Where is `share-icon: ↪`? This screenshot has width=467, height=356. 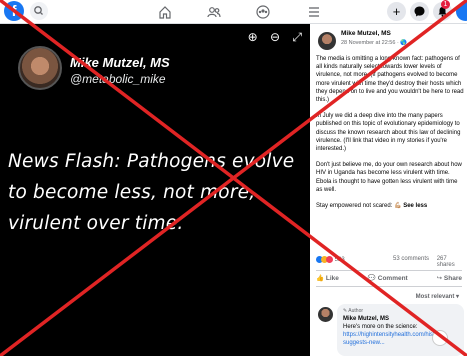
share-icon: ↪ is located at coordinates (439, 278).